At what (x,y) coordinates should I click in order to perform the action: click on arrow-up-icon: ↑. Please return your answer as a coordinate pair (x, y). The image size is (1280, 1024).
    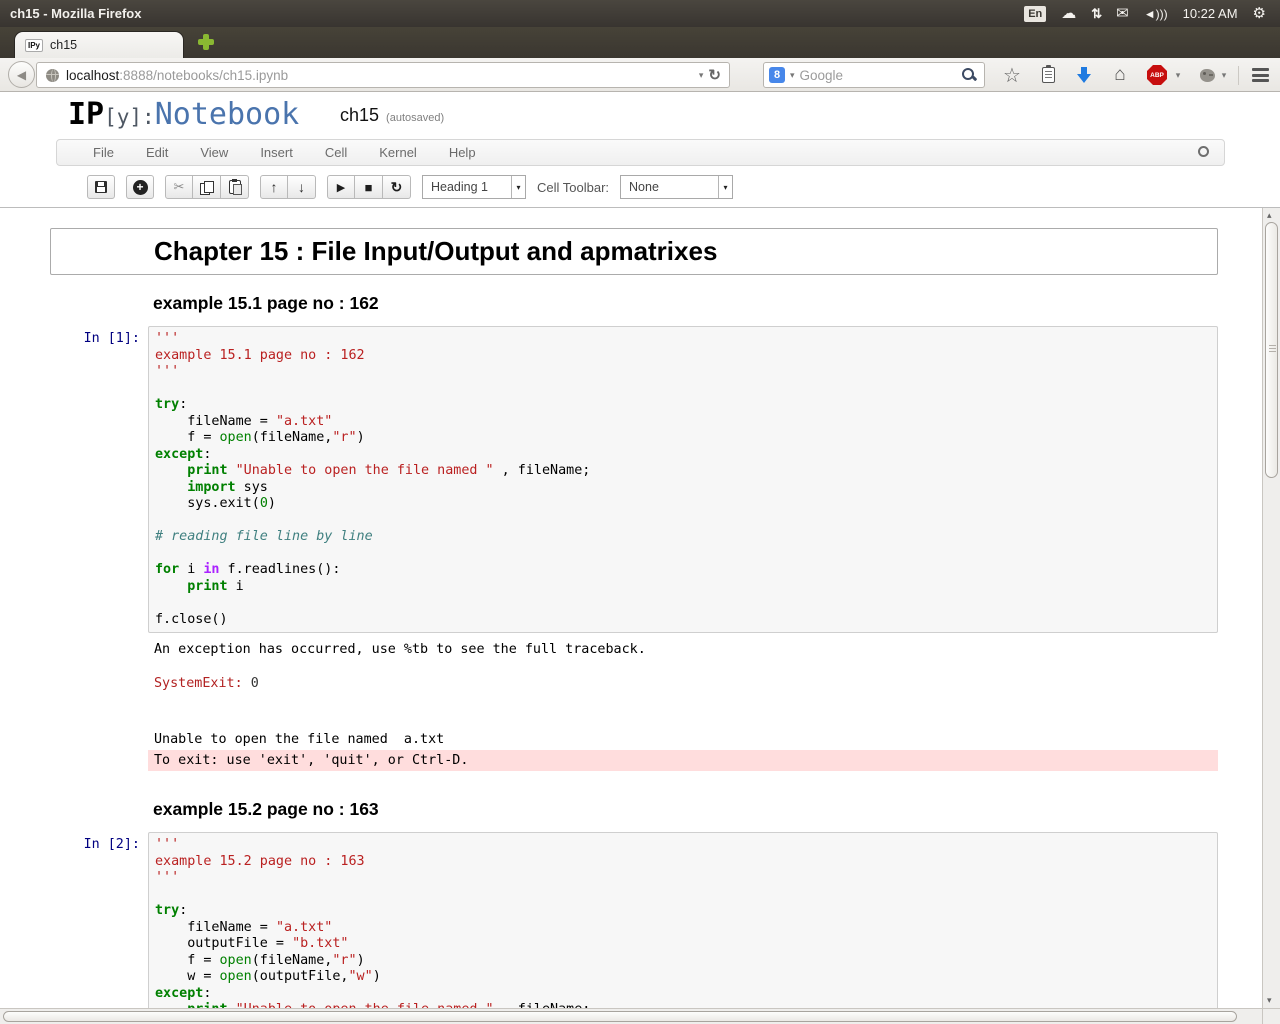
    Looking at the image, I should click on (274, 187).